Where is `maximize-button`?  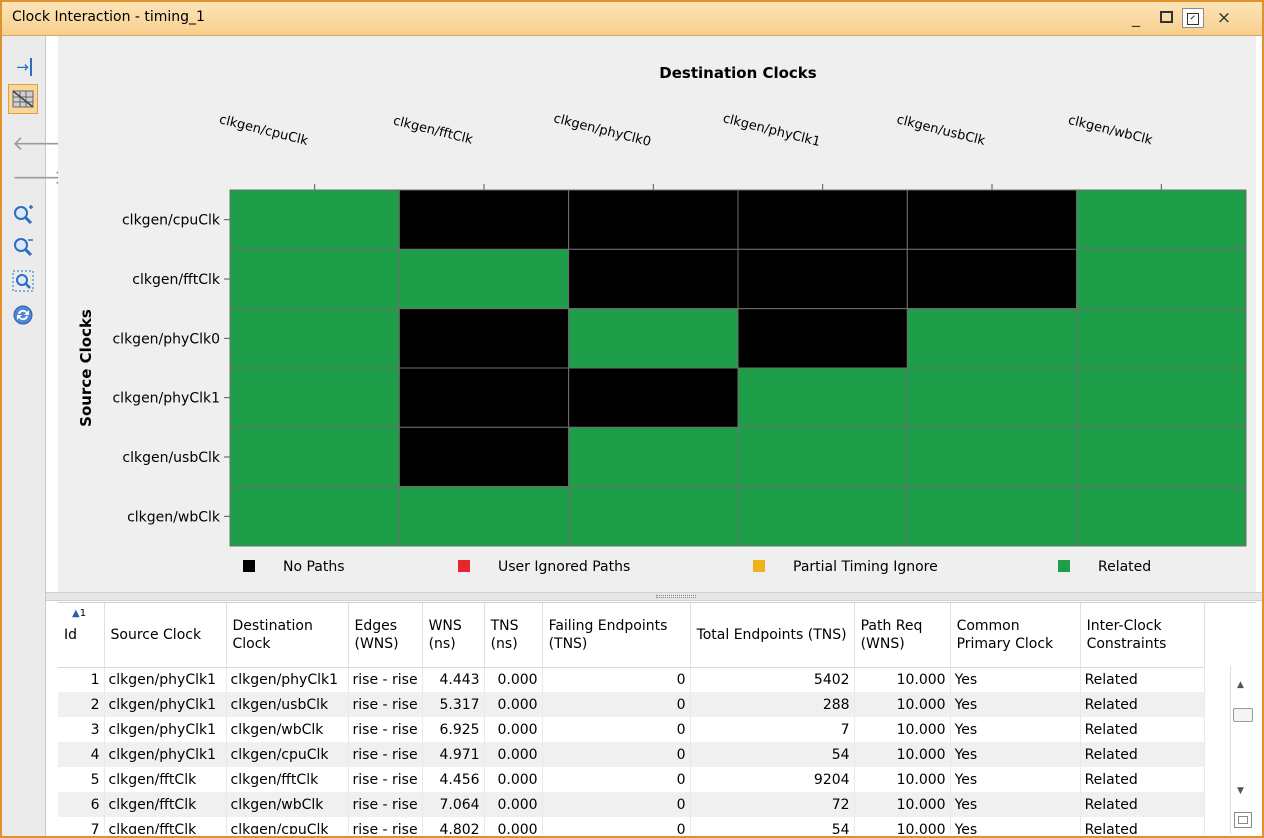 maximize-button is located at coordinates (1166, 18).